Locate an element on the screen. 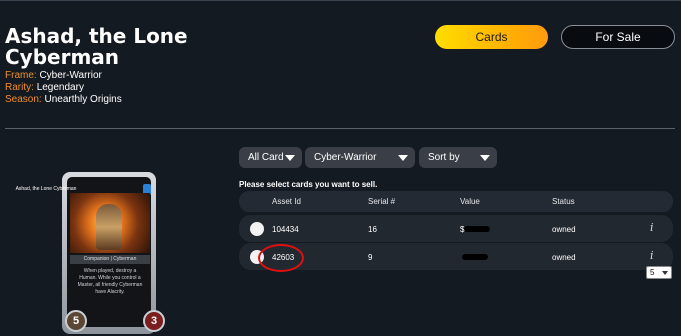  red-circle-annotation is located at coordinates (281, 258).